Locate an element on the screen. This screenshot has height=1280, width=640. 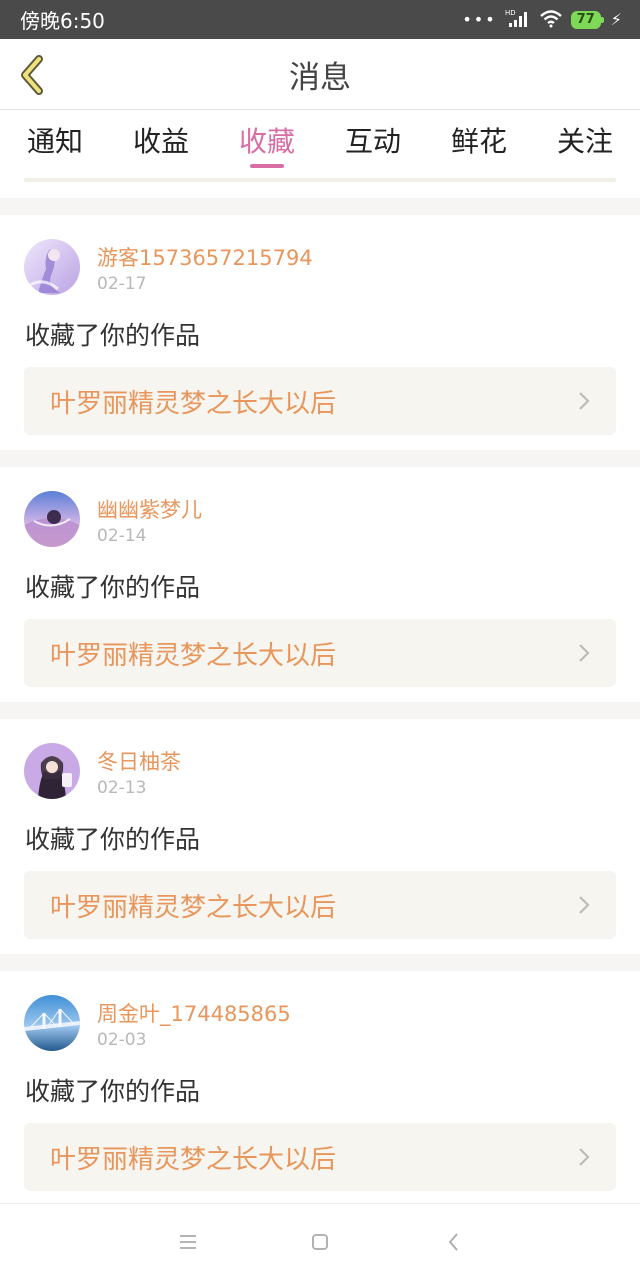
username: 周金叶_174485865 is located at coordinates (194, 1013).